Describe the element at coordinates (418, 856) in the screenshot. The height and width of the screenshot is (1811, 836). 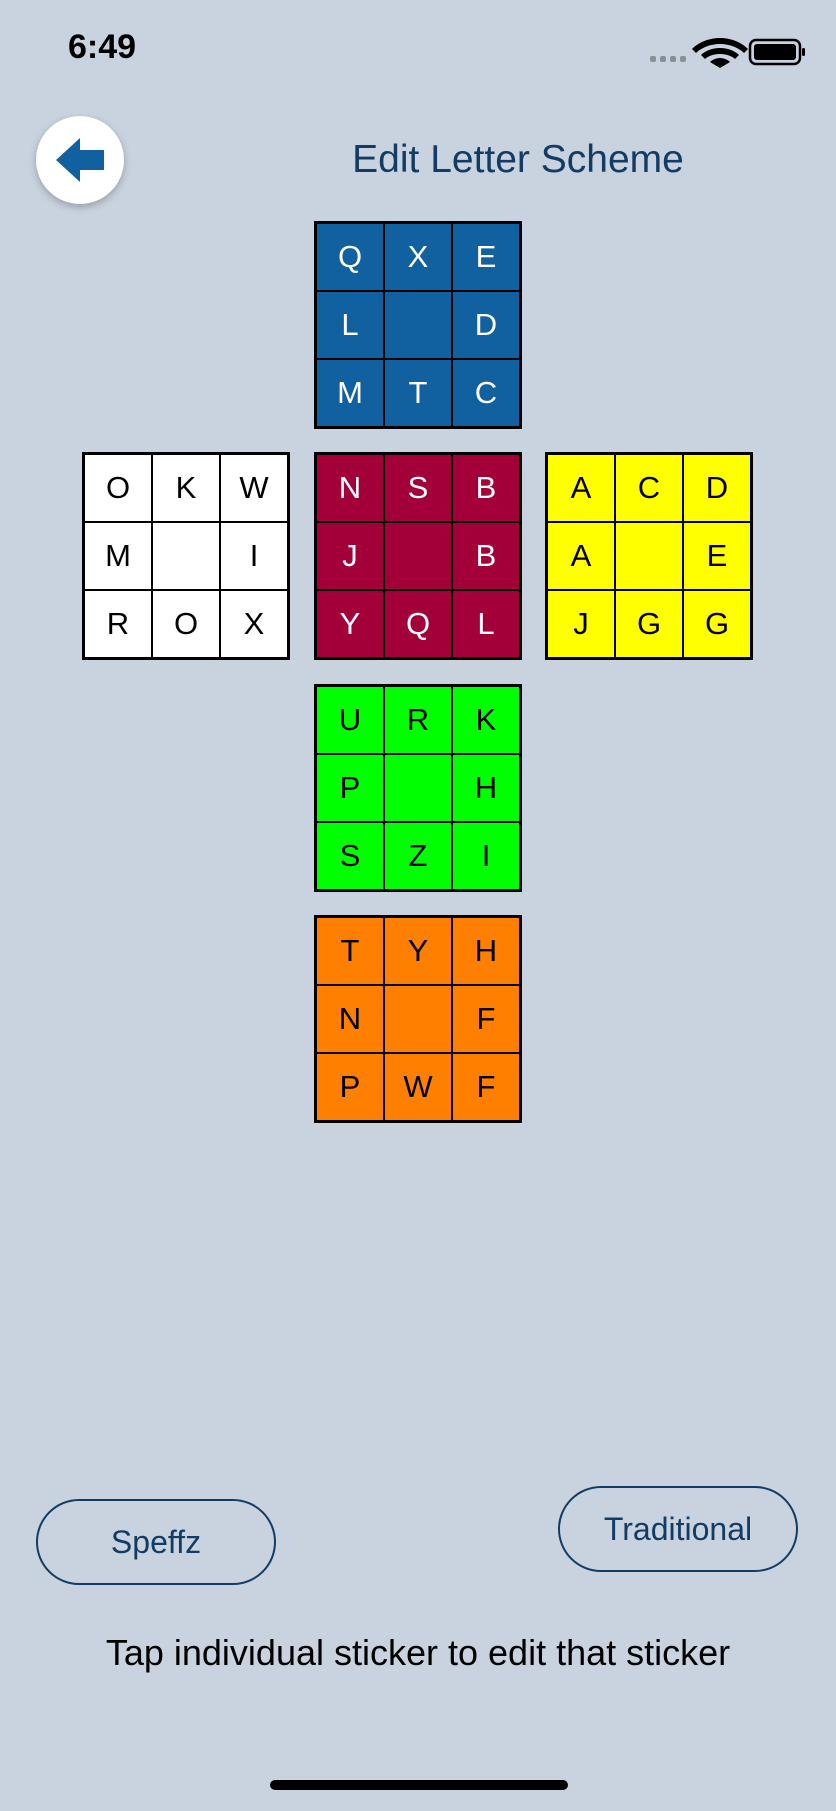
I see `sticker-down-7: Z` at that location.